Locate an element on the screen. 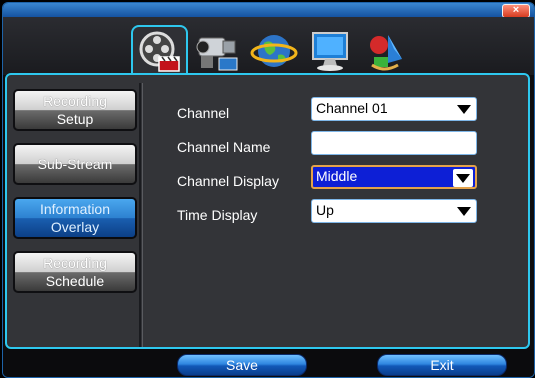 This screenshot has height=378, width=535. monitor-icon is located at coordinates (329, 51).